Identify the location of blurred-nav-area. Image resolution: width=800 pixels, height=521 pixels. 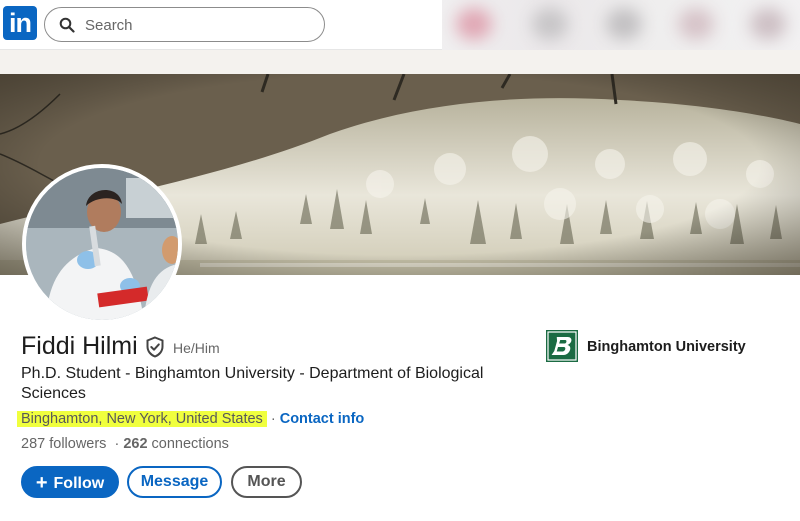
(621, 25).